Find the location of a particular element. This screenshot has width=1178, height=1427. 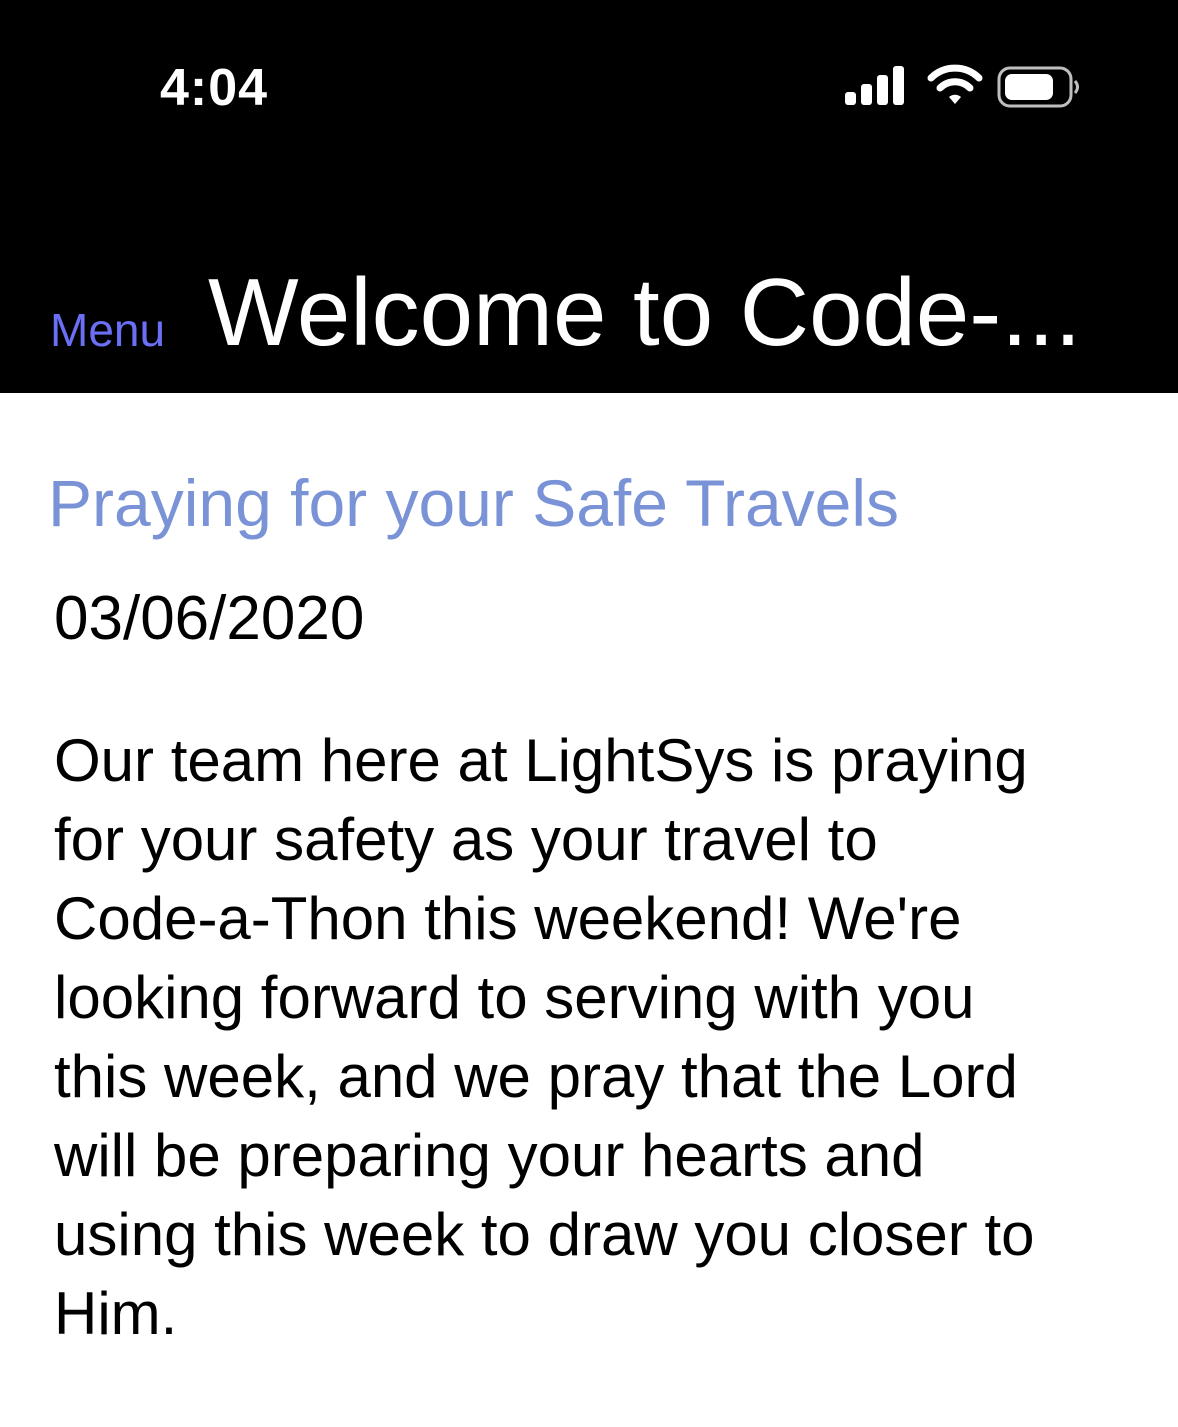

wifi-icon is located at coordinates (955, 84).